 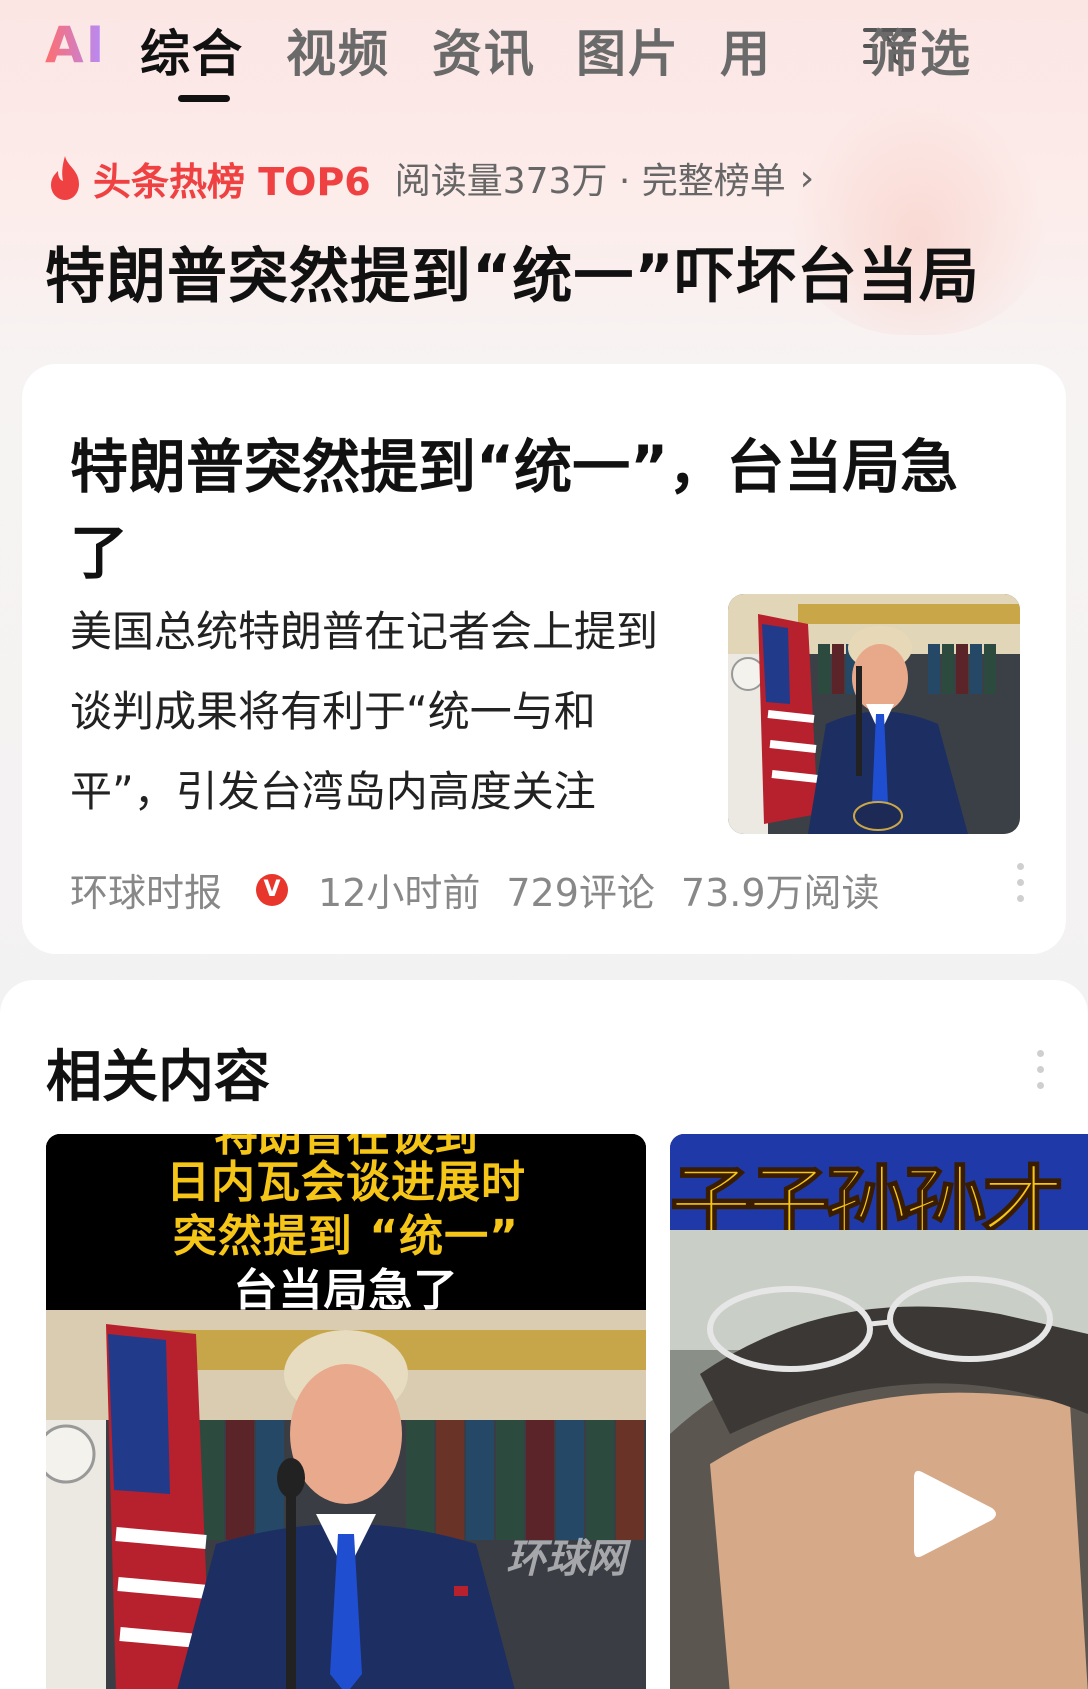 What do you see at coordinates (807, 178) in the screenshot?
I see `chevron-right-icon: ›` at bounding box center [807, 178].